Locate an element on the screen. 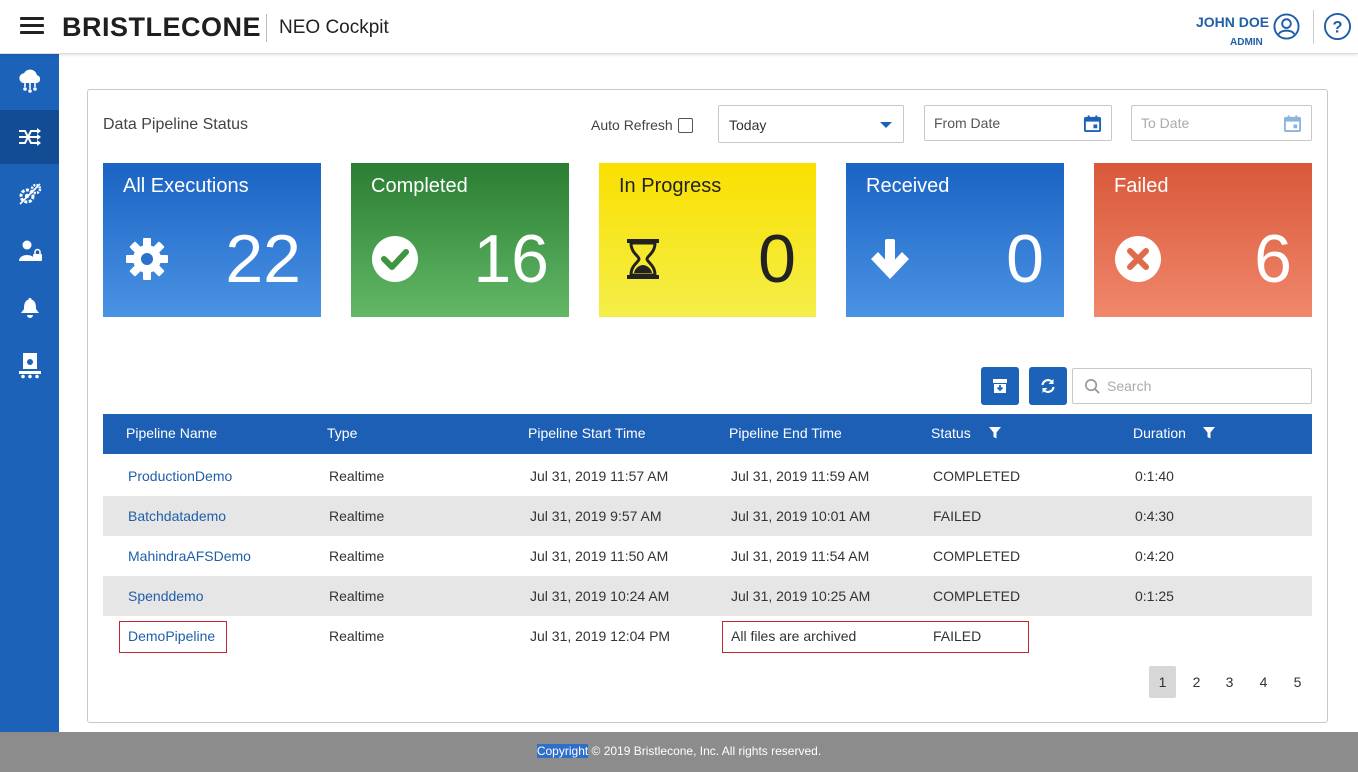 This screenshot has height=772, width=1358. sidebar-item-cloud is located at coordinates (29, 81).